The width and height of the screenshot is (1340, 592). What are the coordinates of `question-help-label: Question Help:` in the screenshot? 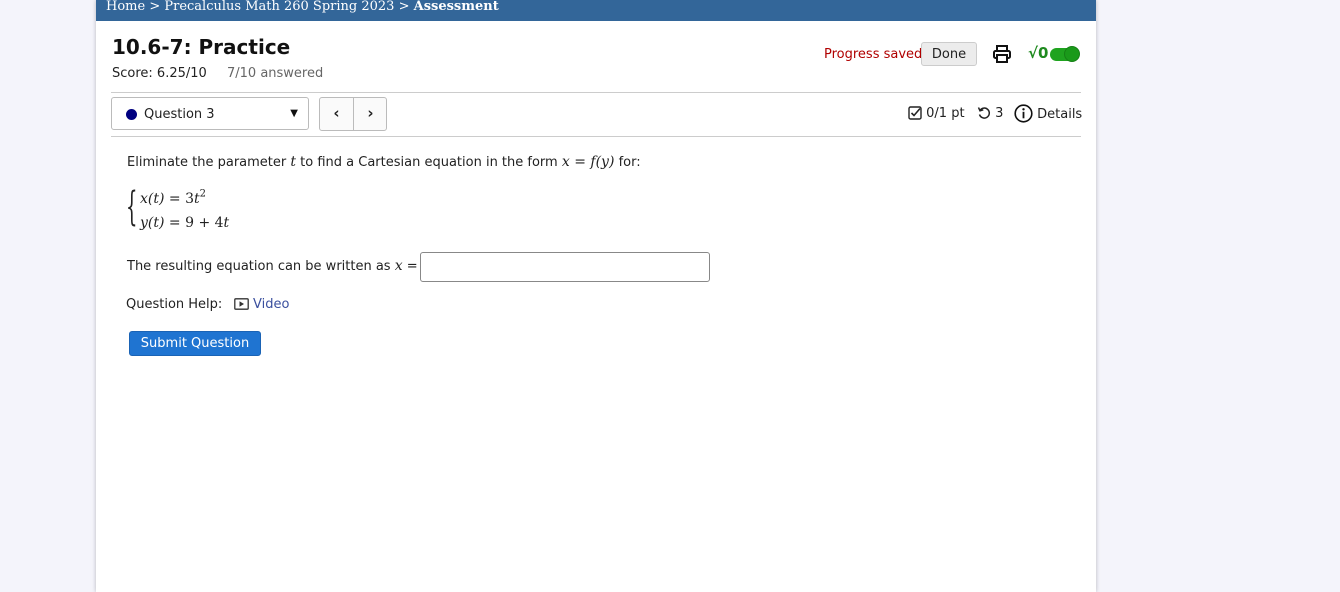 It's located at (174, 304).